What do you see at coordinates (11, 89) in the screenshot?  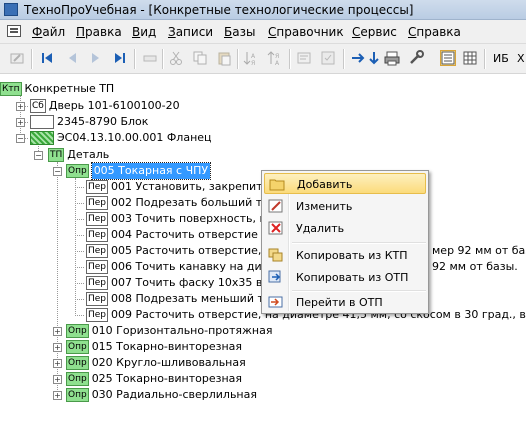 I see `ktp-icon: Ктп` at bounding box center [11, 89].